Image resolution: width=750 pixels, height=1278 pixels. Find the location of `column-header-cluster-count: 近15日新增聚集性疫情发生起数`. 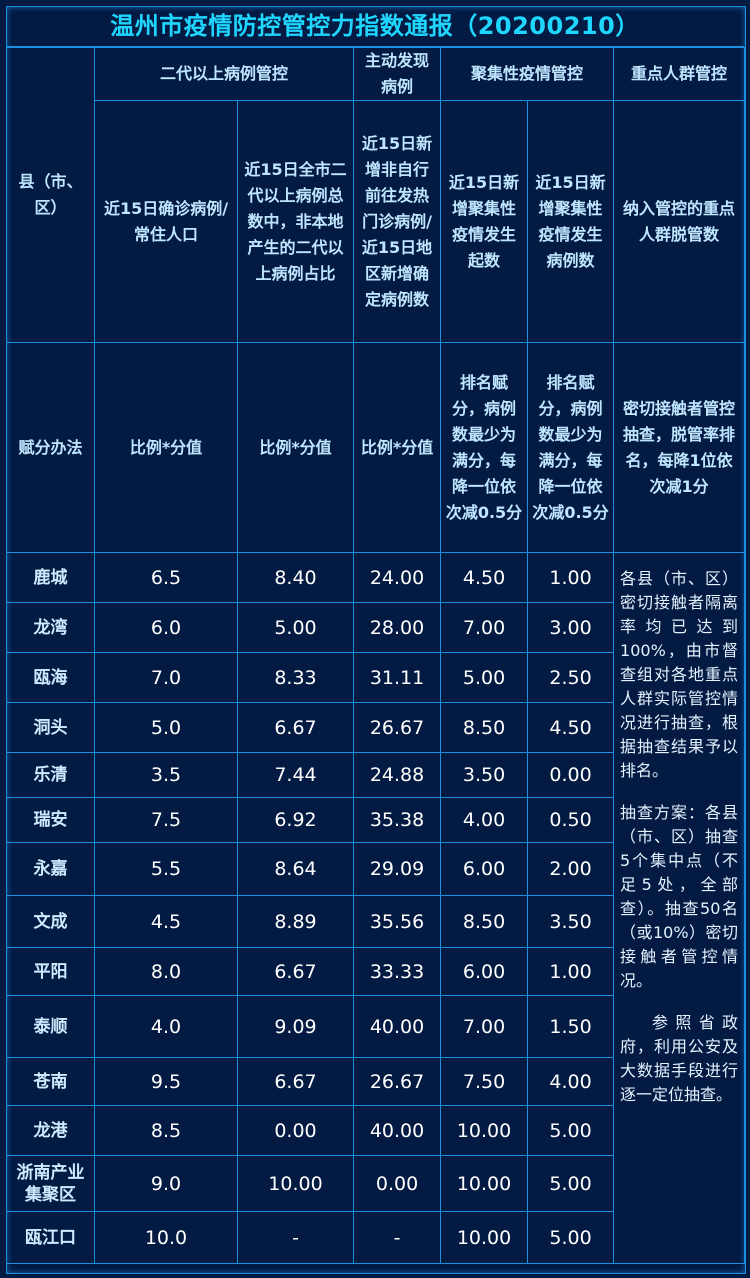

column-header-cluster-count: 近15日新增聚集性疫情发生起数 is located at coordinates (484, 221).